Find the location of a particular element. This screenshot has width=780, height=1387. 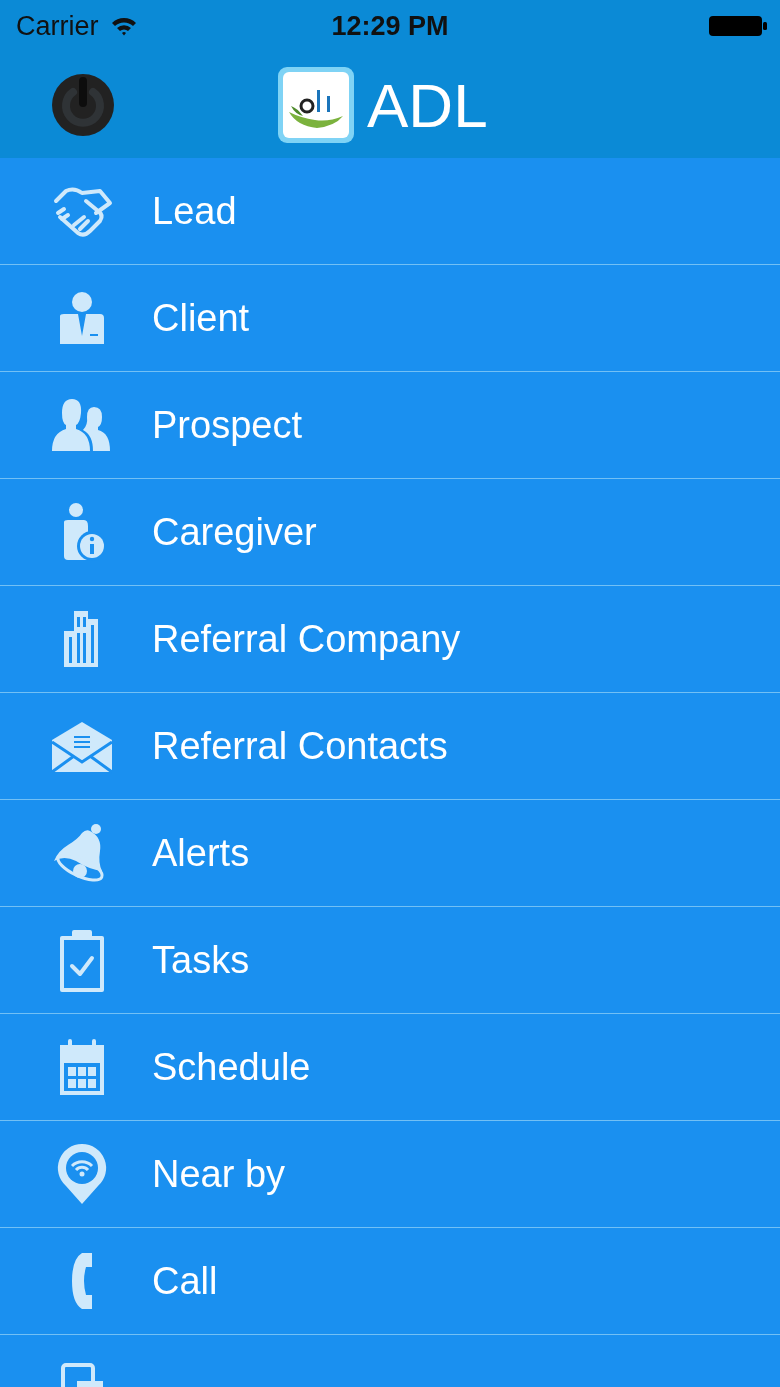

menu-label: Call is located at coordinates (185, 1281).